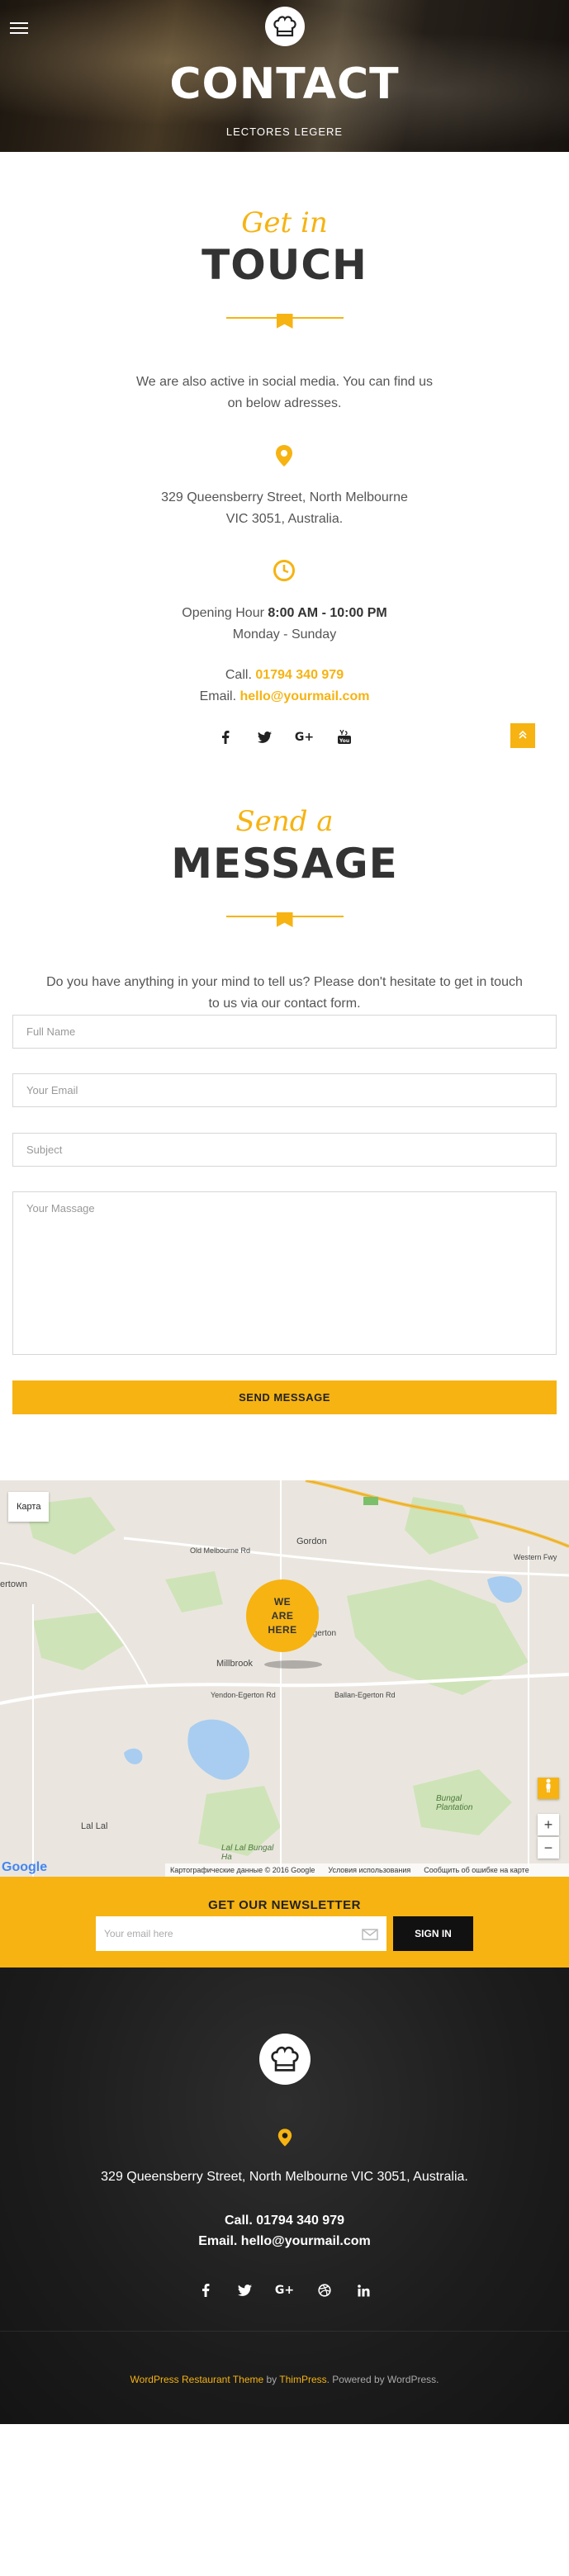 The height and width of the screenshot is (2576, 569). I want to click on linkedin-icon, so click(364, 2290).